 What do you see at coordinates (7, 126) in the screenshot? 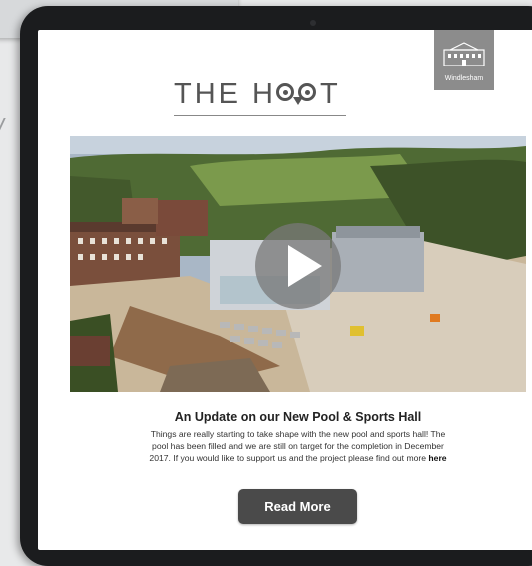
I see `background-tick` at bounding box center [7, 126].